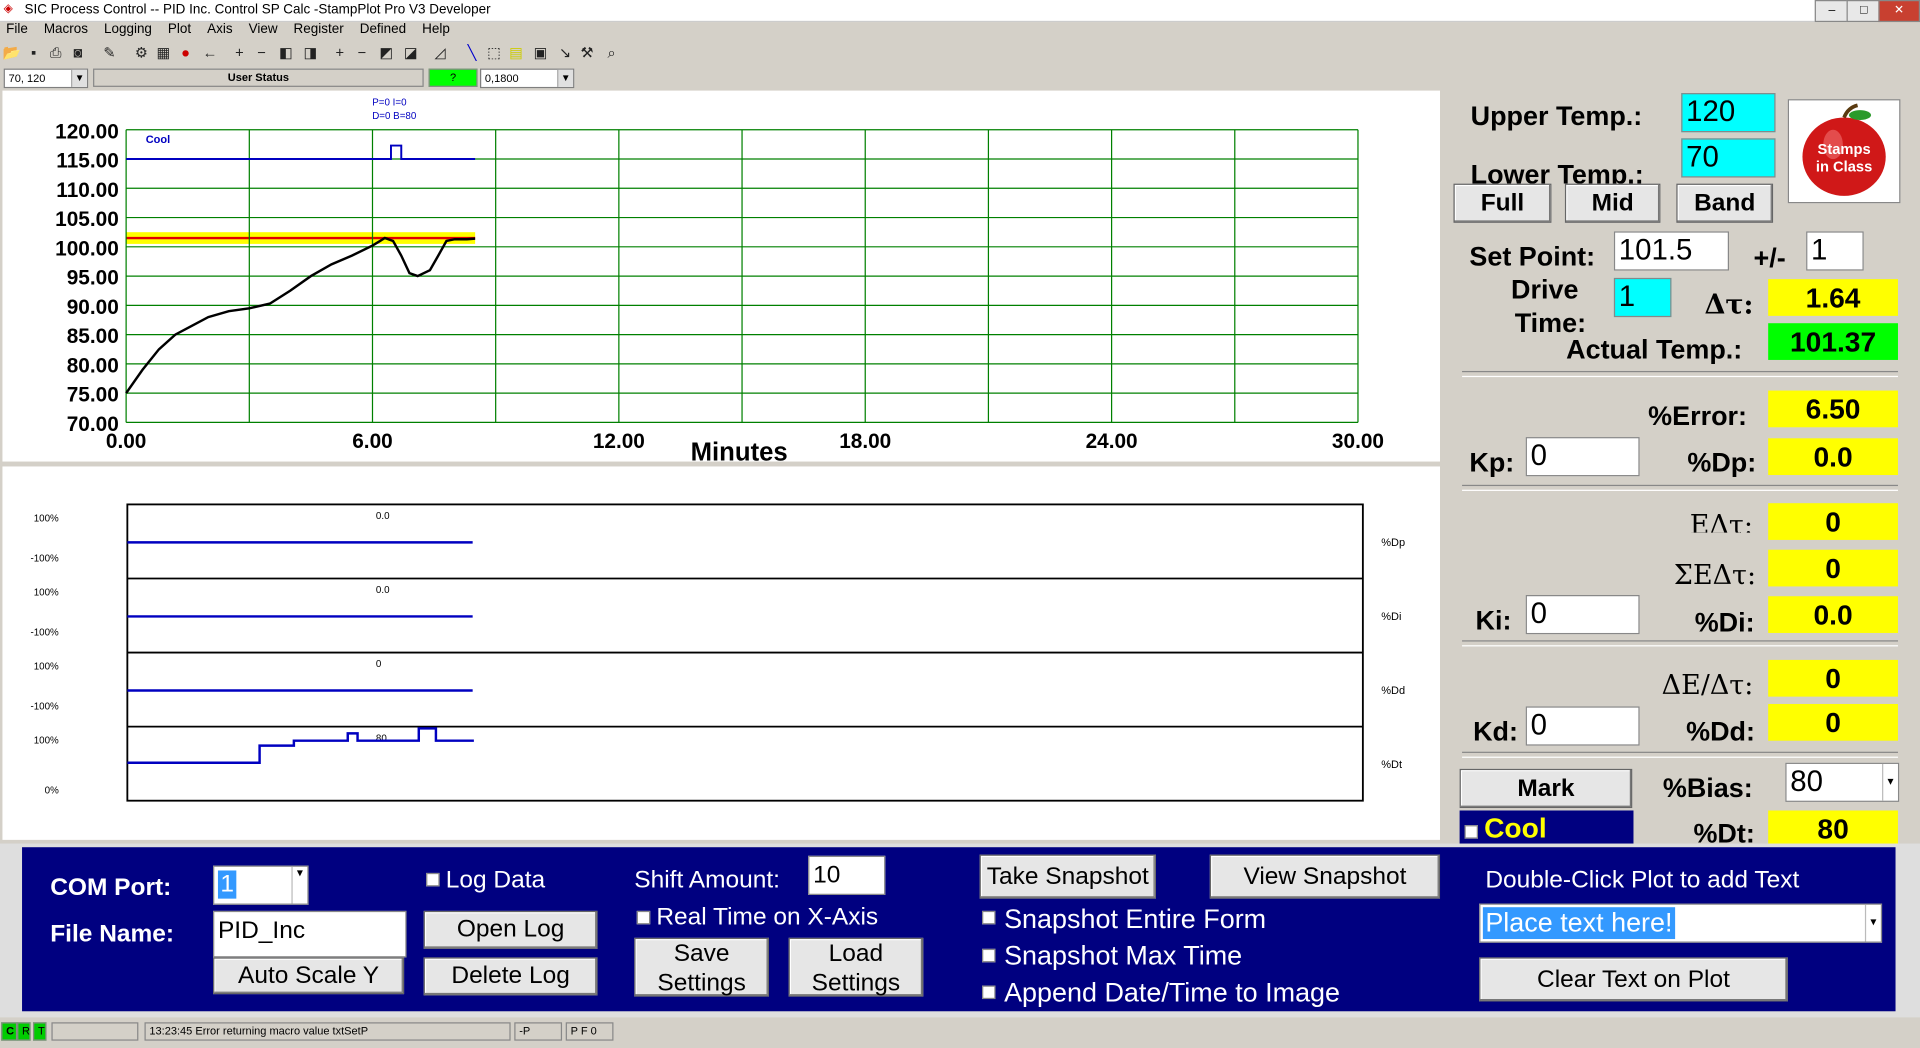 This screenshot has width=1920, height=1048. What do you see at coordinates (516, 53) in the screenshot?
I see `highlight-icon: ▤` at bounding box center [516, 53].